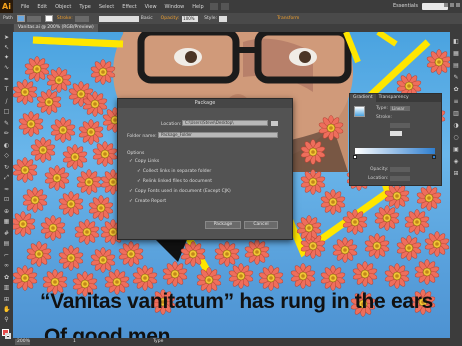  Describe the element at coordinates (6, 101) in the screenshot. I see `line-tool-icon: /` at that location.